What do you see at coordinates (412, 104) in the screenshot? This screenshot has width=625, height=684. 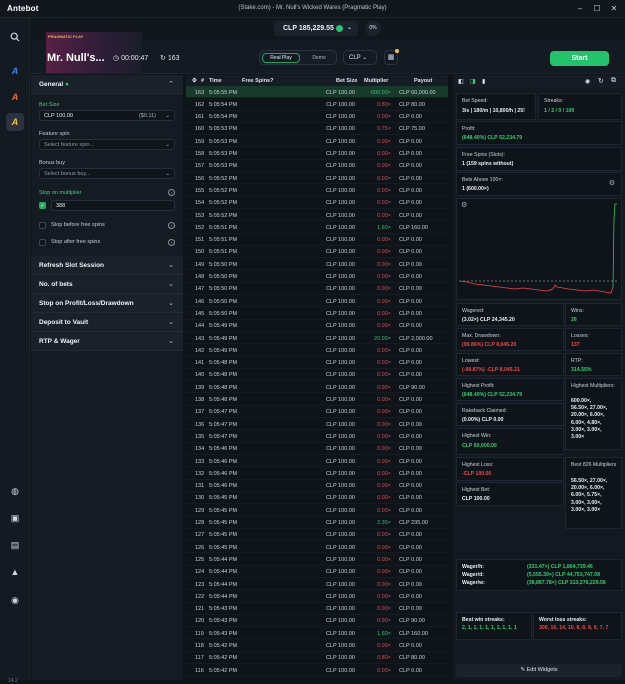 I see `row-payout: CLP 80.00` at bounding box center [412, 104].